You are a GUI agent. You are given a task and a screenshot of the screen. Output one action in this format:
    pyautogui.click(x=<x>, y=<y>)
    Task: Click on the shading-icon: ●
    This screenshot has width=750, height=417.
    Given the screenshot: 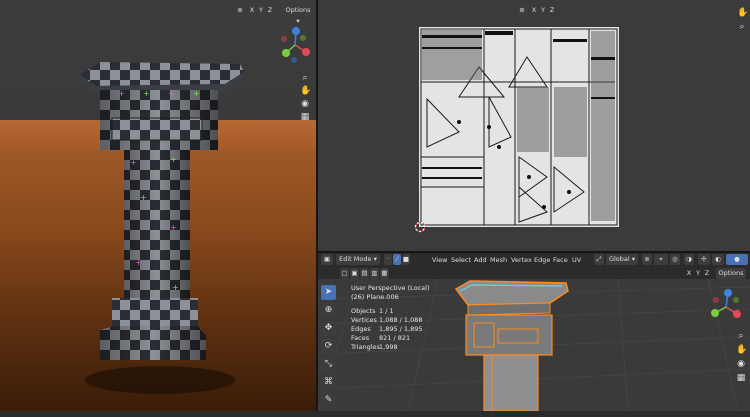 What is the action you would take?
    pyautogui.click(x=737, y=259)
    